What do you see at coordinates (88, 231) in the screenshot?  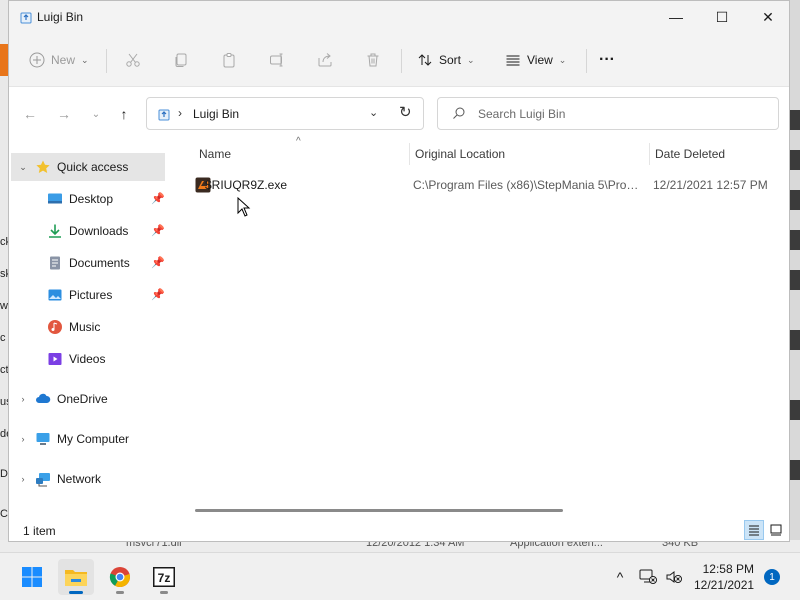 I see `nav-item-downloads: Downloads 📌` at bounding box center [88, 231].